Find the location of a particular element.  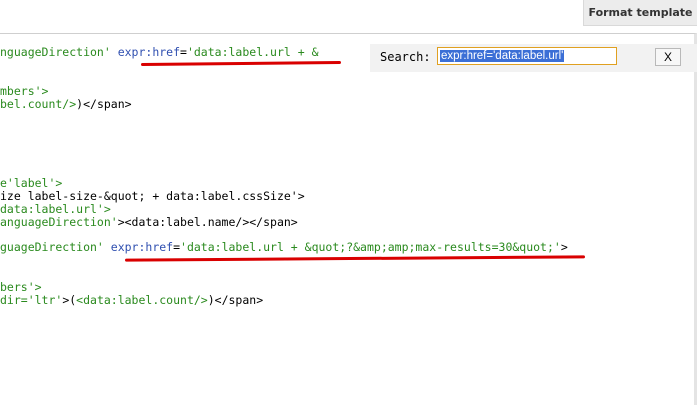

search-bar: Search: expr:href='data:label.url' X is located at coordinates (533, 58).